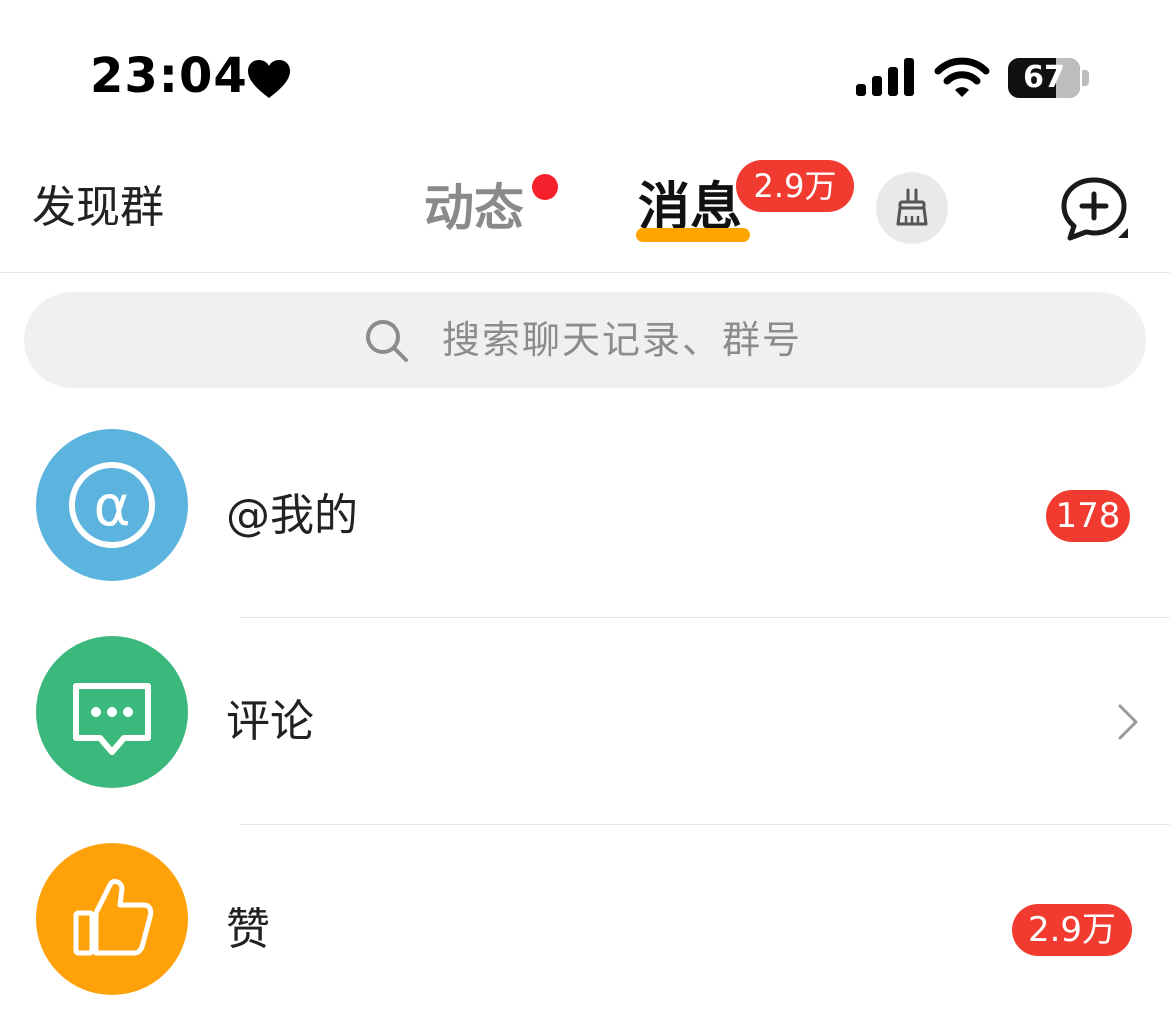 This screenshot has height=1031, width=1170. I want to click on battery-indicator: 67, so click(1044, 78).